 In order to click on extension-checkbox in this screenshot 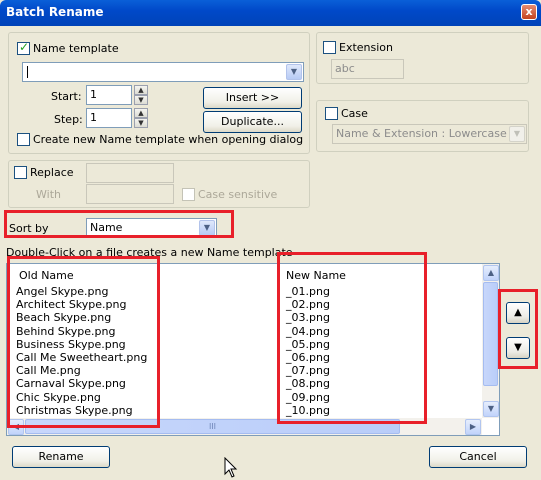, I will do `click(329, 47)`.